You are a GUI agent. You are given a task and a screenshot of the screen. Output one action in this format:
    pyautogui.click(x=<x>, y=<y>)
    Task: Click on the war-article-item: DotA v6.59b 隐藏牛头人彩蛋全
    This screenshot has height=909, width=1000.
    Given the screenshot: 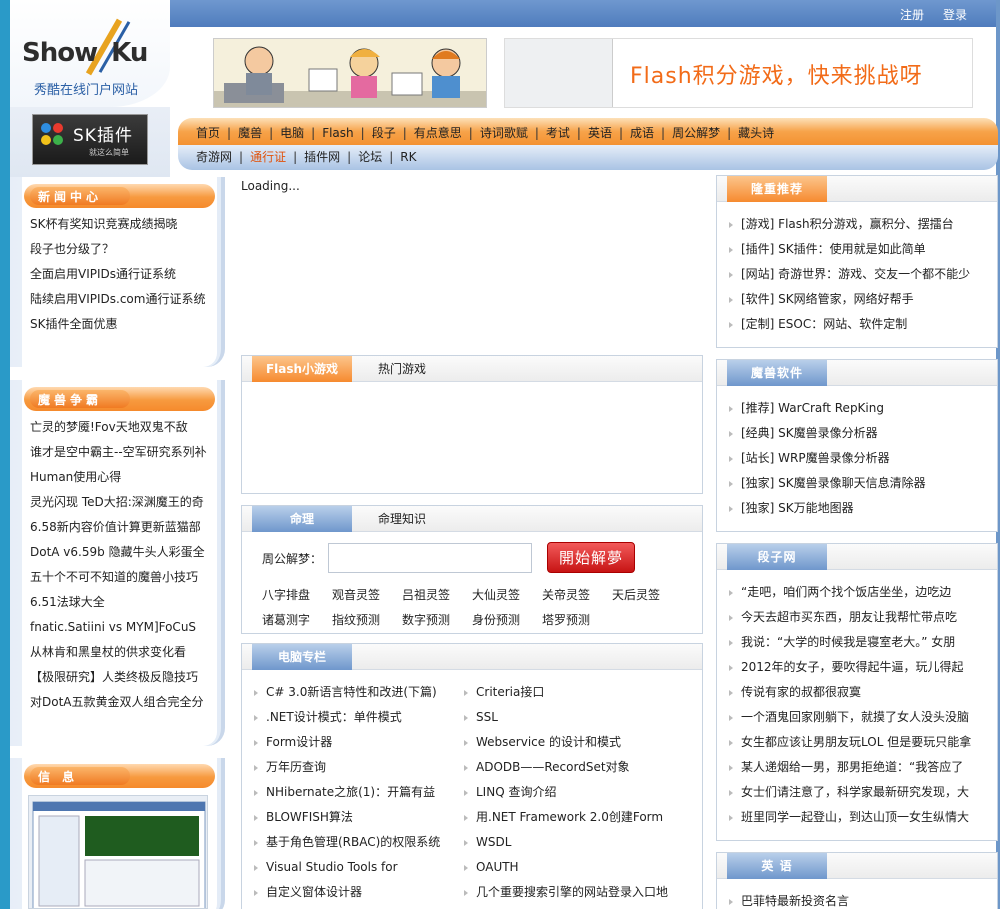 What is the action you would take?
    pyautogui.click(x=122, y=552)
    